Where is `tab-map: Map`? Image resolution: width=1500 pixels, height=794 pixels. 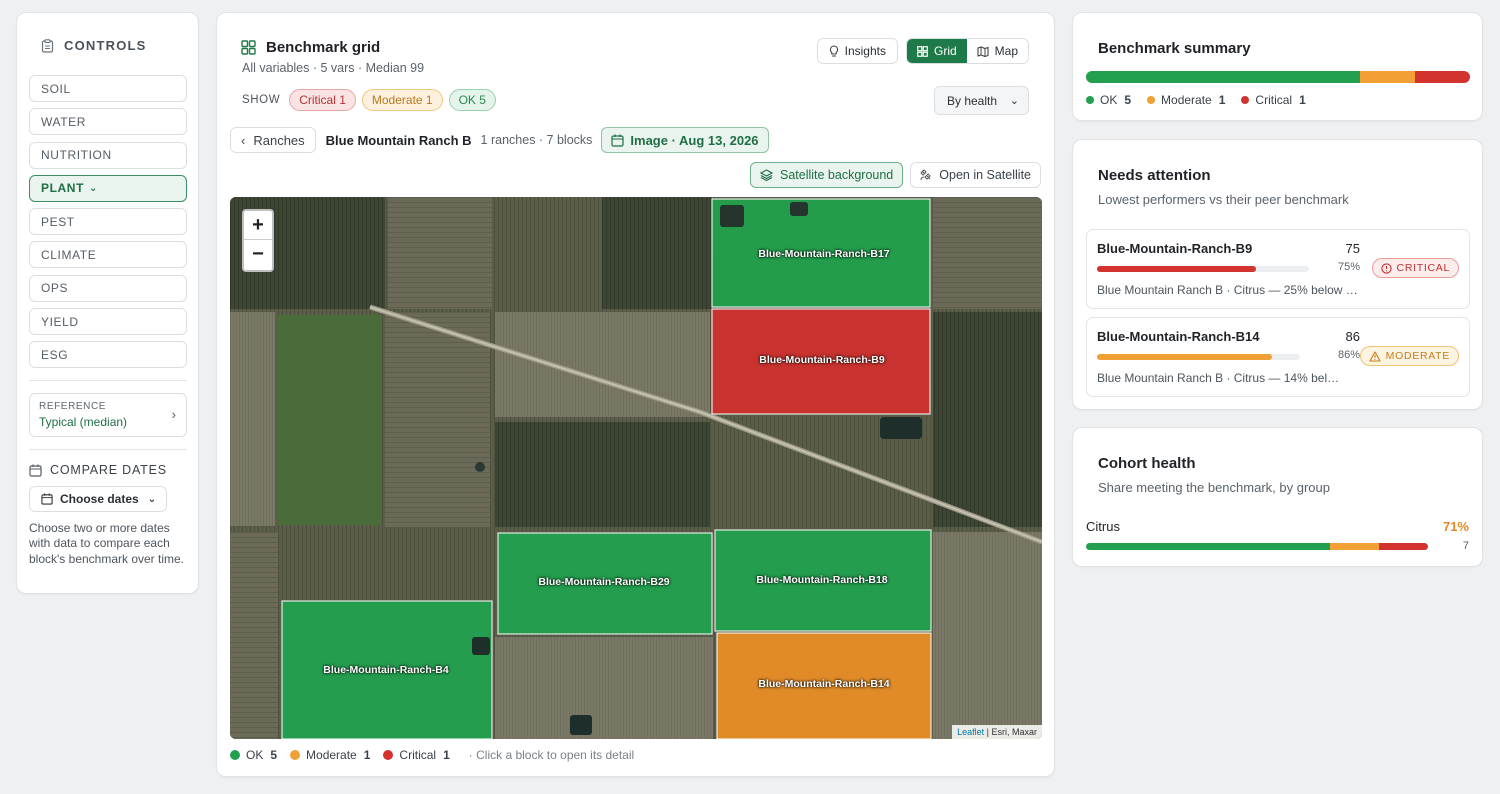
tab-map: Map is located at coordinates (997, 51).